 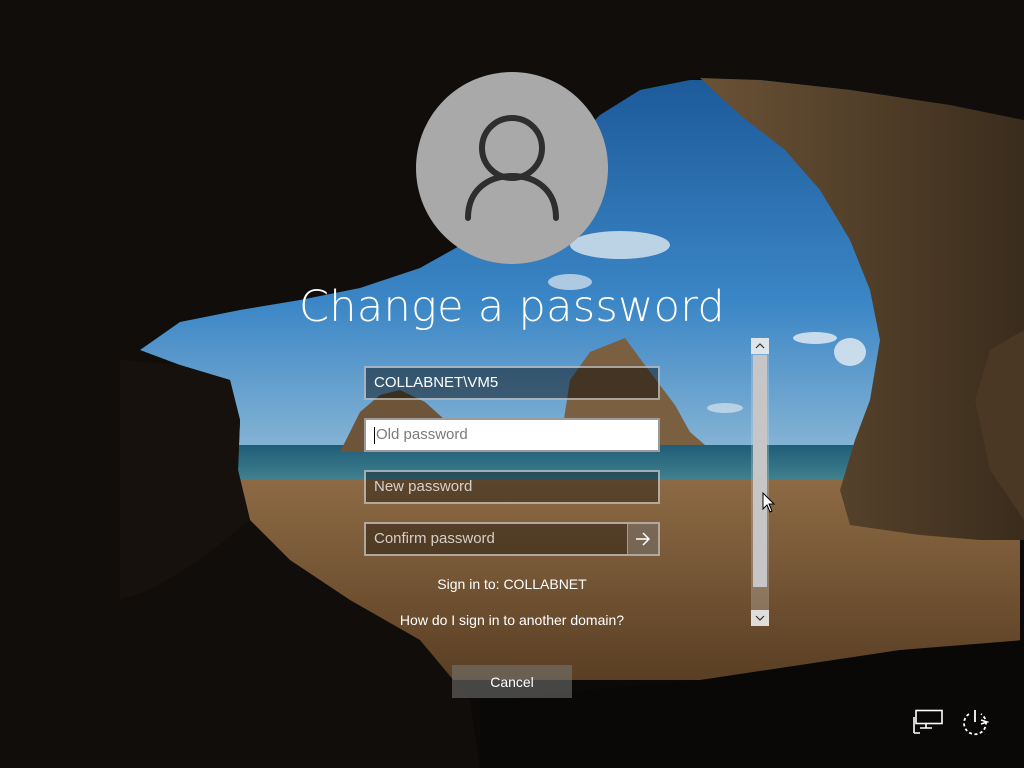 What do you see at coordinates (512, 584) in the screenshot?
I see `sign-in-domain-text: Sign in to: COLLABNET` at bounding box center [512, 584].